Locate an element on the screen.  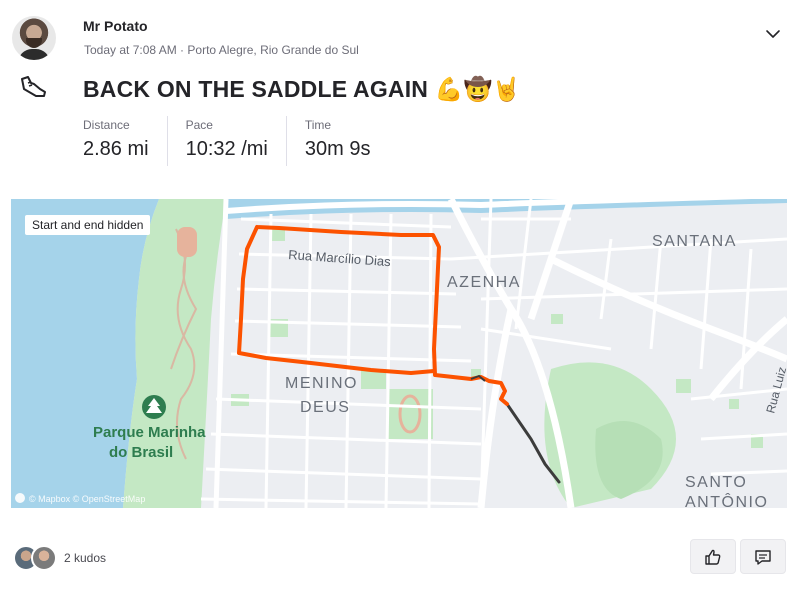
stat-time-value: 30m 9s is located at coordinates (337, 149).